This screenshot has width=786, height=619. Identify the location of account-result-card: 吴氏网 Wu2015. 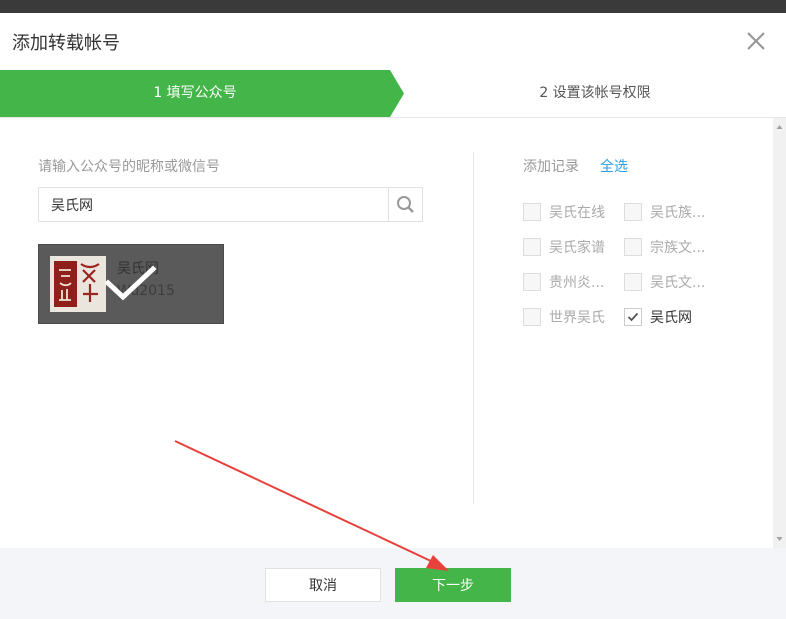
(131, 284).